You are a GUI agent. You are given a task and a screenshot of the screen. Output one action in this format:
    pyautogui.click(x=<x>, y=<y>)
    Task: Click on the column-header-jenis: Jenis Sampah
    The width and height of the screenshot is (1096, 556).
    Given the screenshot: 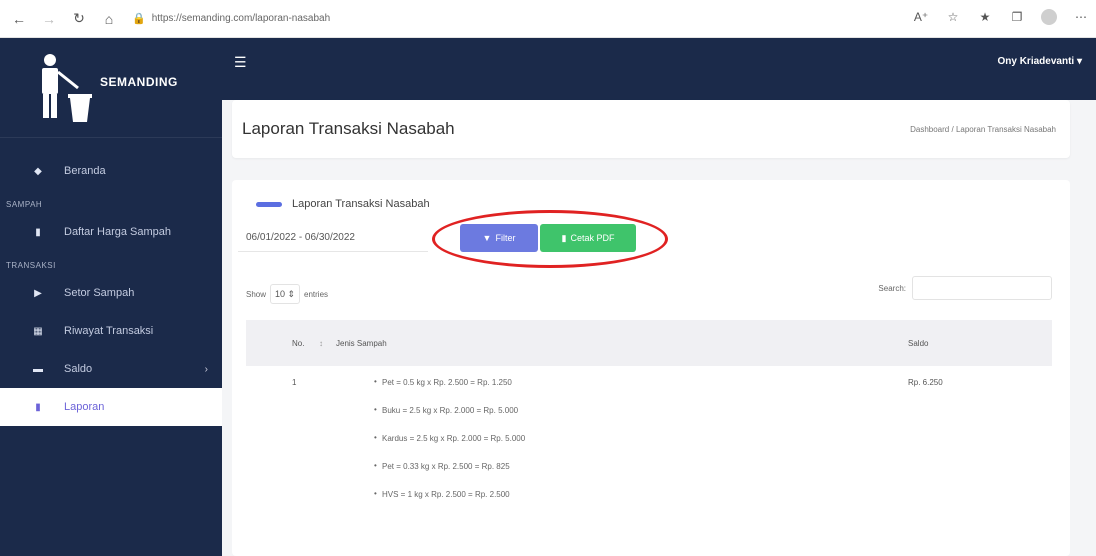 What is the action you would take?
    pyautogui.click(x=619, y=343)
    